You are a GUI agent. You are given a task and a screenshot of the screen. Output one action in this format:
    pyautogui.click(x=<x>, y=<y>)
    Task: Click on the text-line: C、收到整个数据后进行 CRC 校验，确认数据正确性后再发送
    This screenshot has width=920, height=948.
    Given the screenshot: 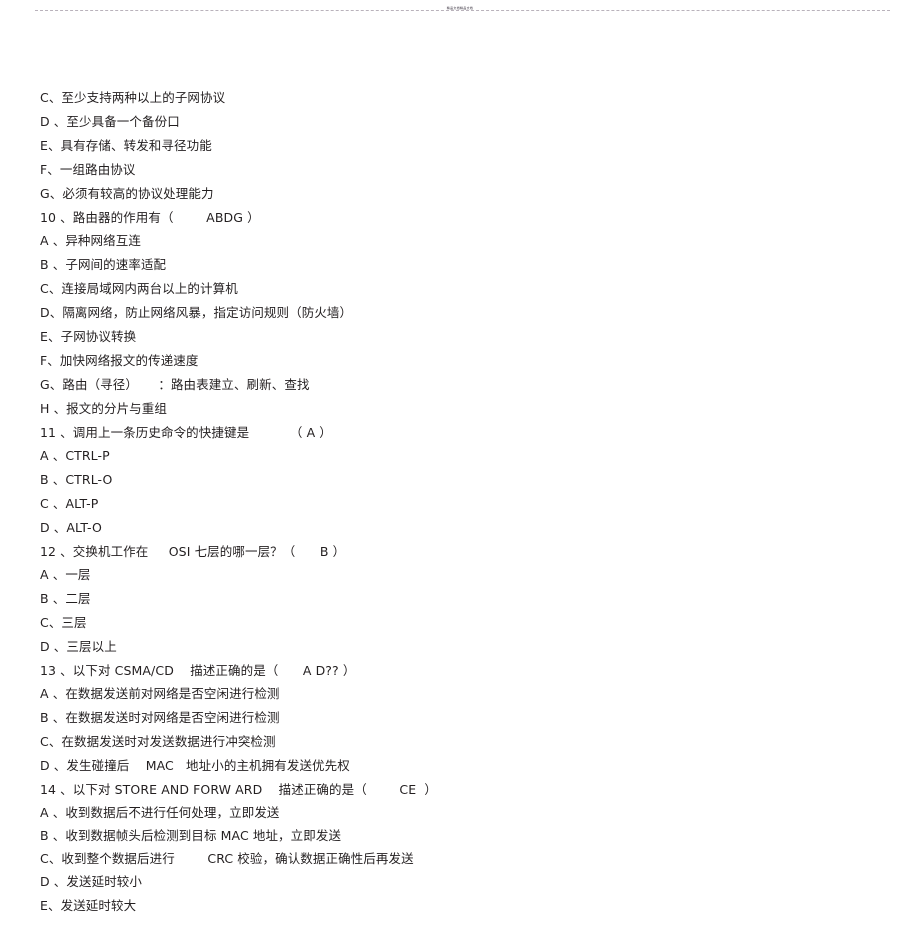 What is the action you would take?
    pyautogui.click(x=227, y=858)
    